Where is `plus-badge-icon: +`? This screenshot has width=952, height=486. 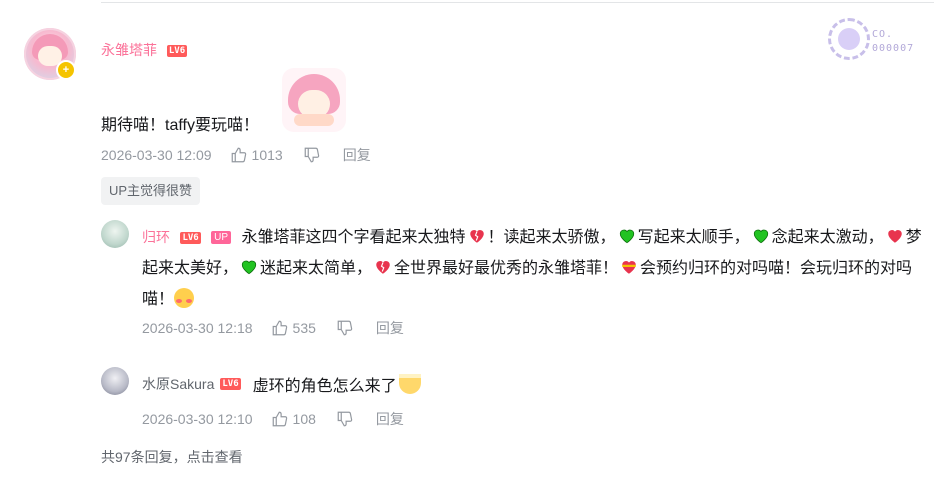 plus-badge-icon: + is located at coordinates (66, 70).